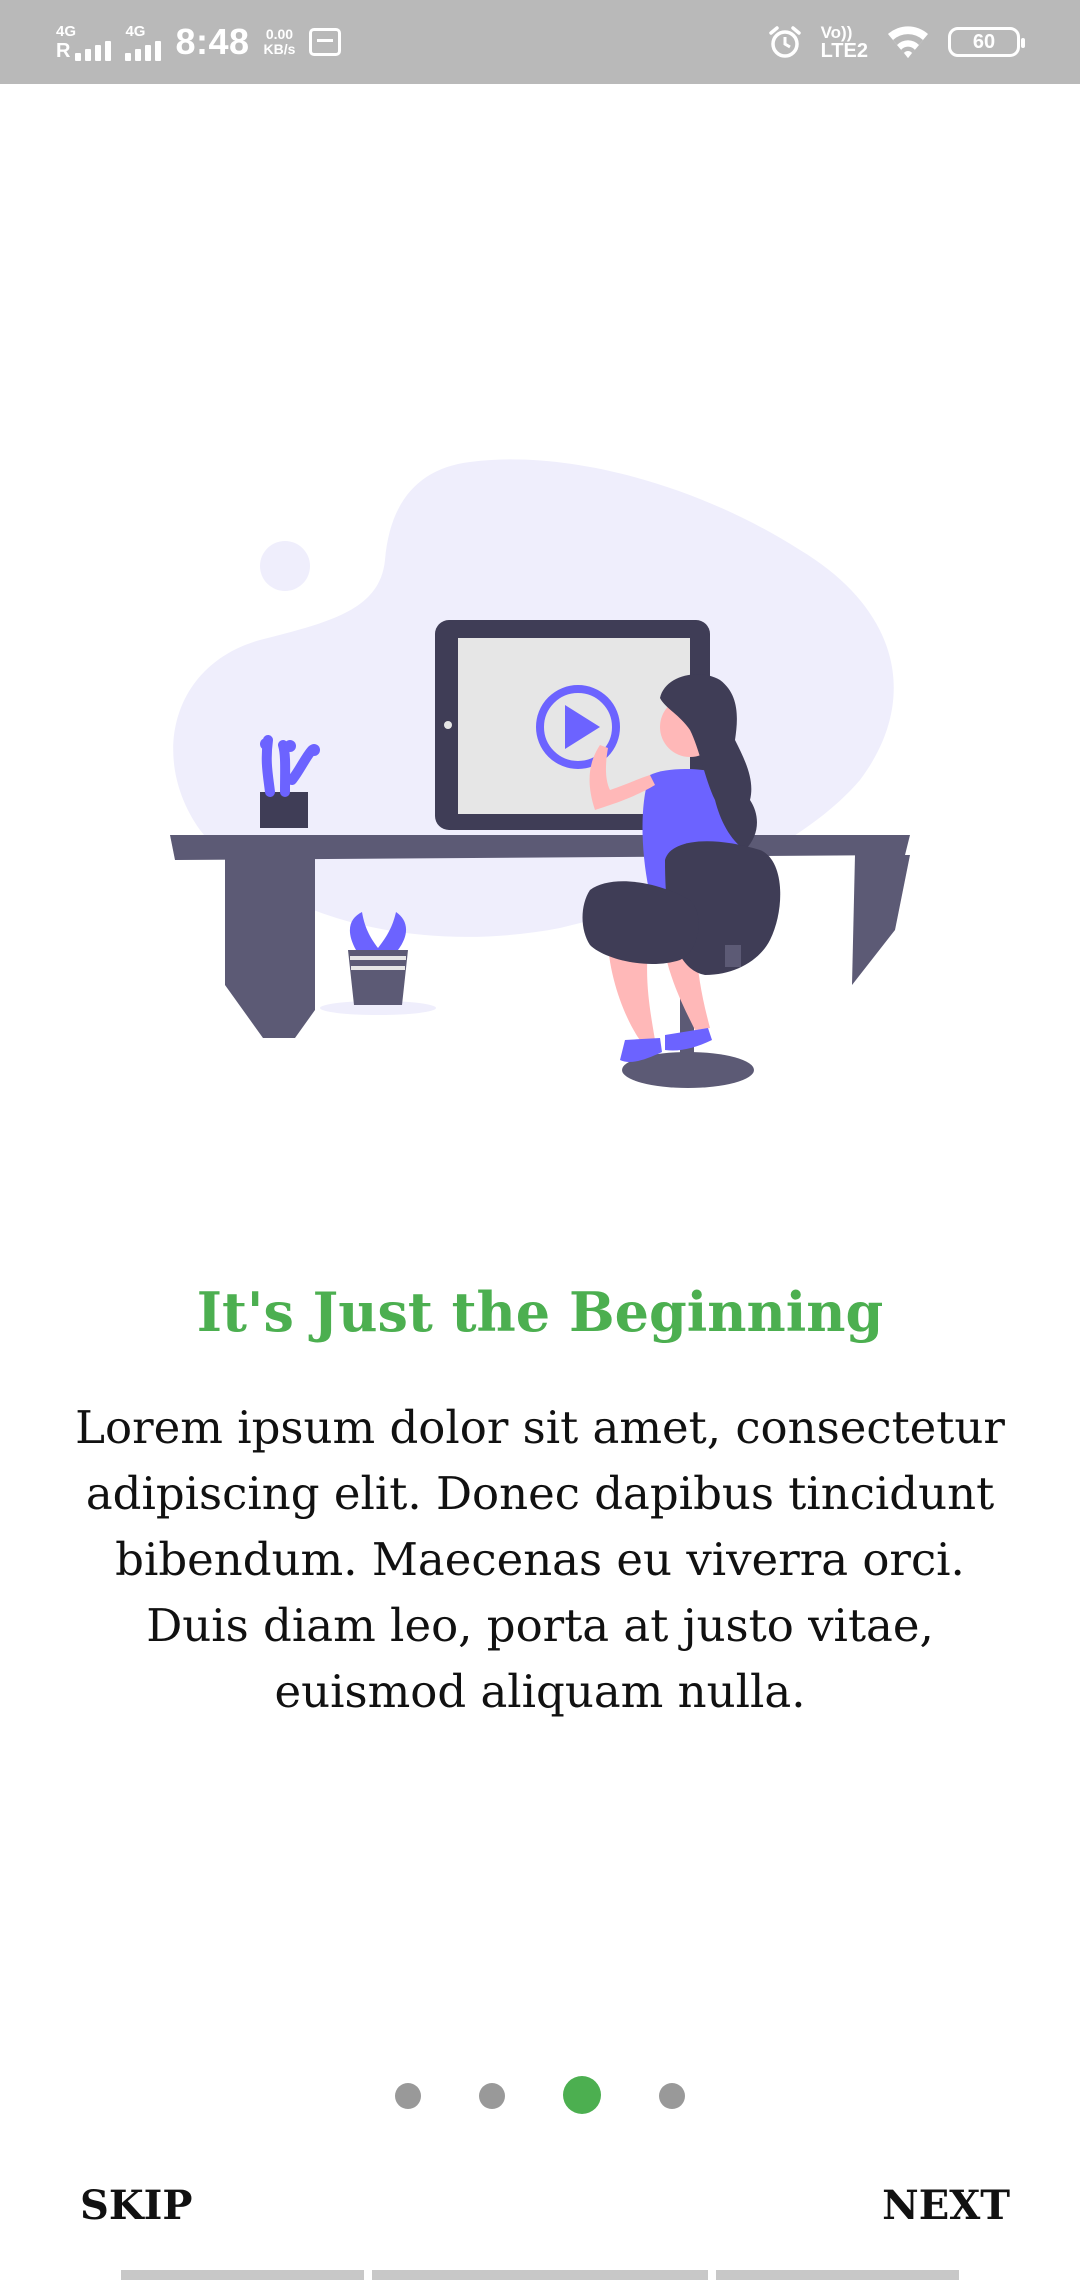  I want to click on background-dot, so click(285, 566).